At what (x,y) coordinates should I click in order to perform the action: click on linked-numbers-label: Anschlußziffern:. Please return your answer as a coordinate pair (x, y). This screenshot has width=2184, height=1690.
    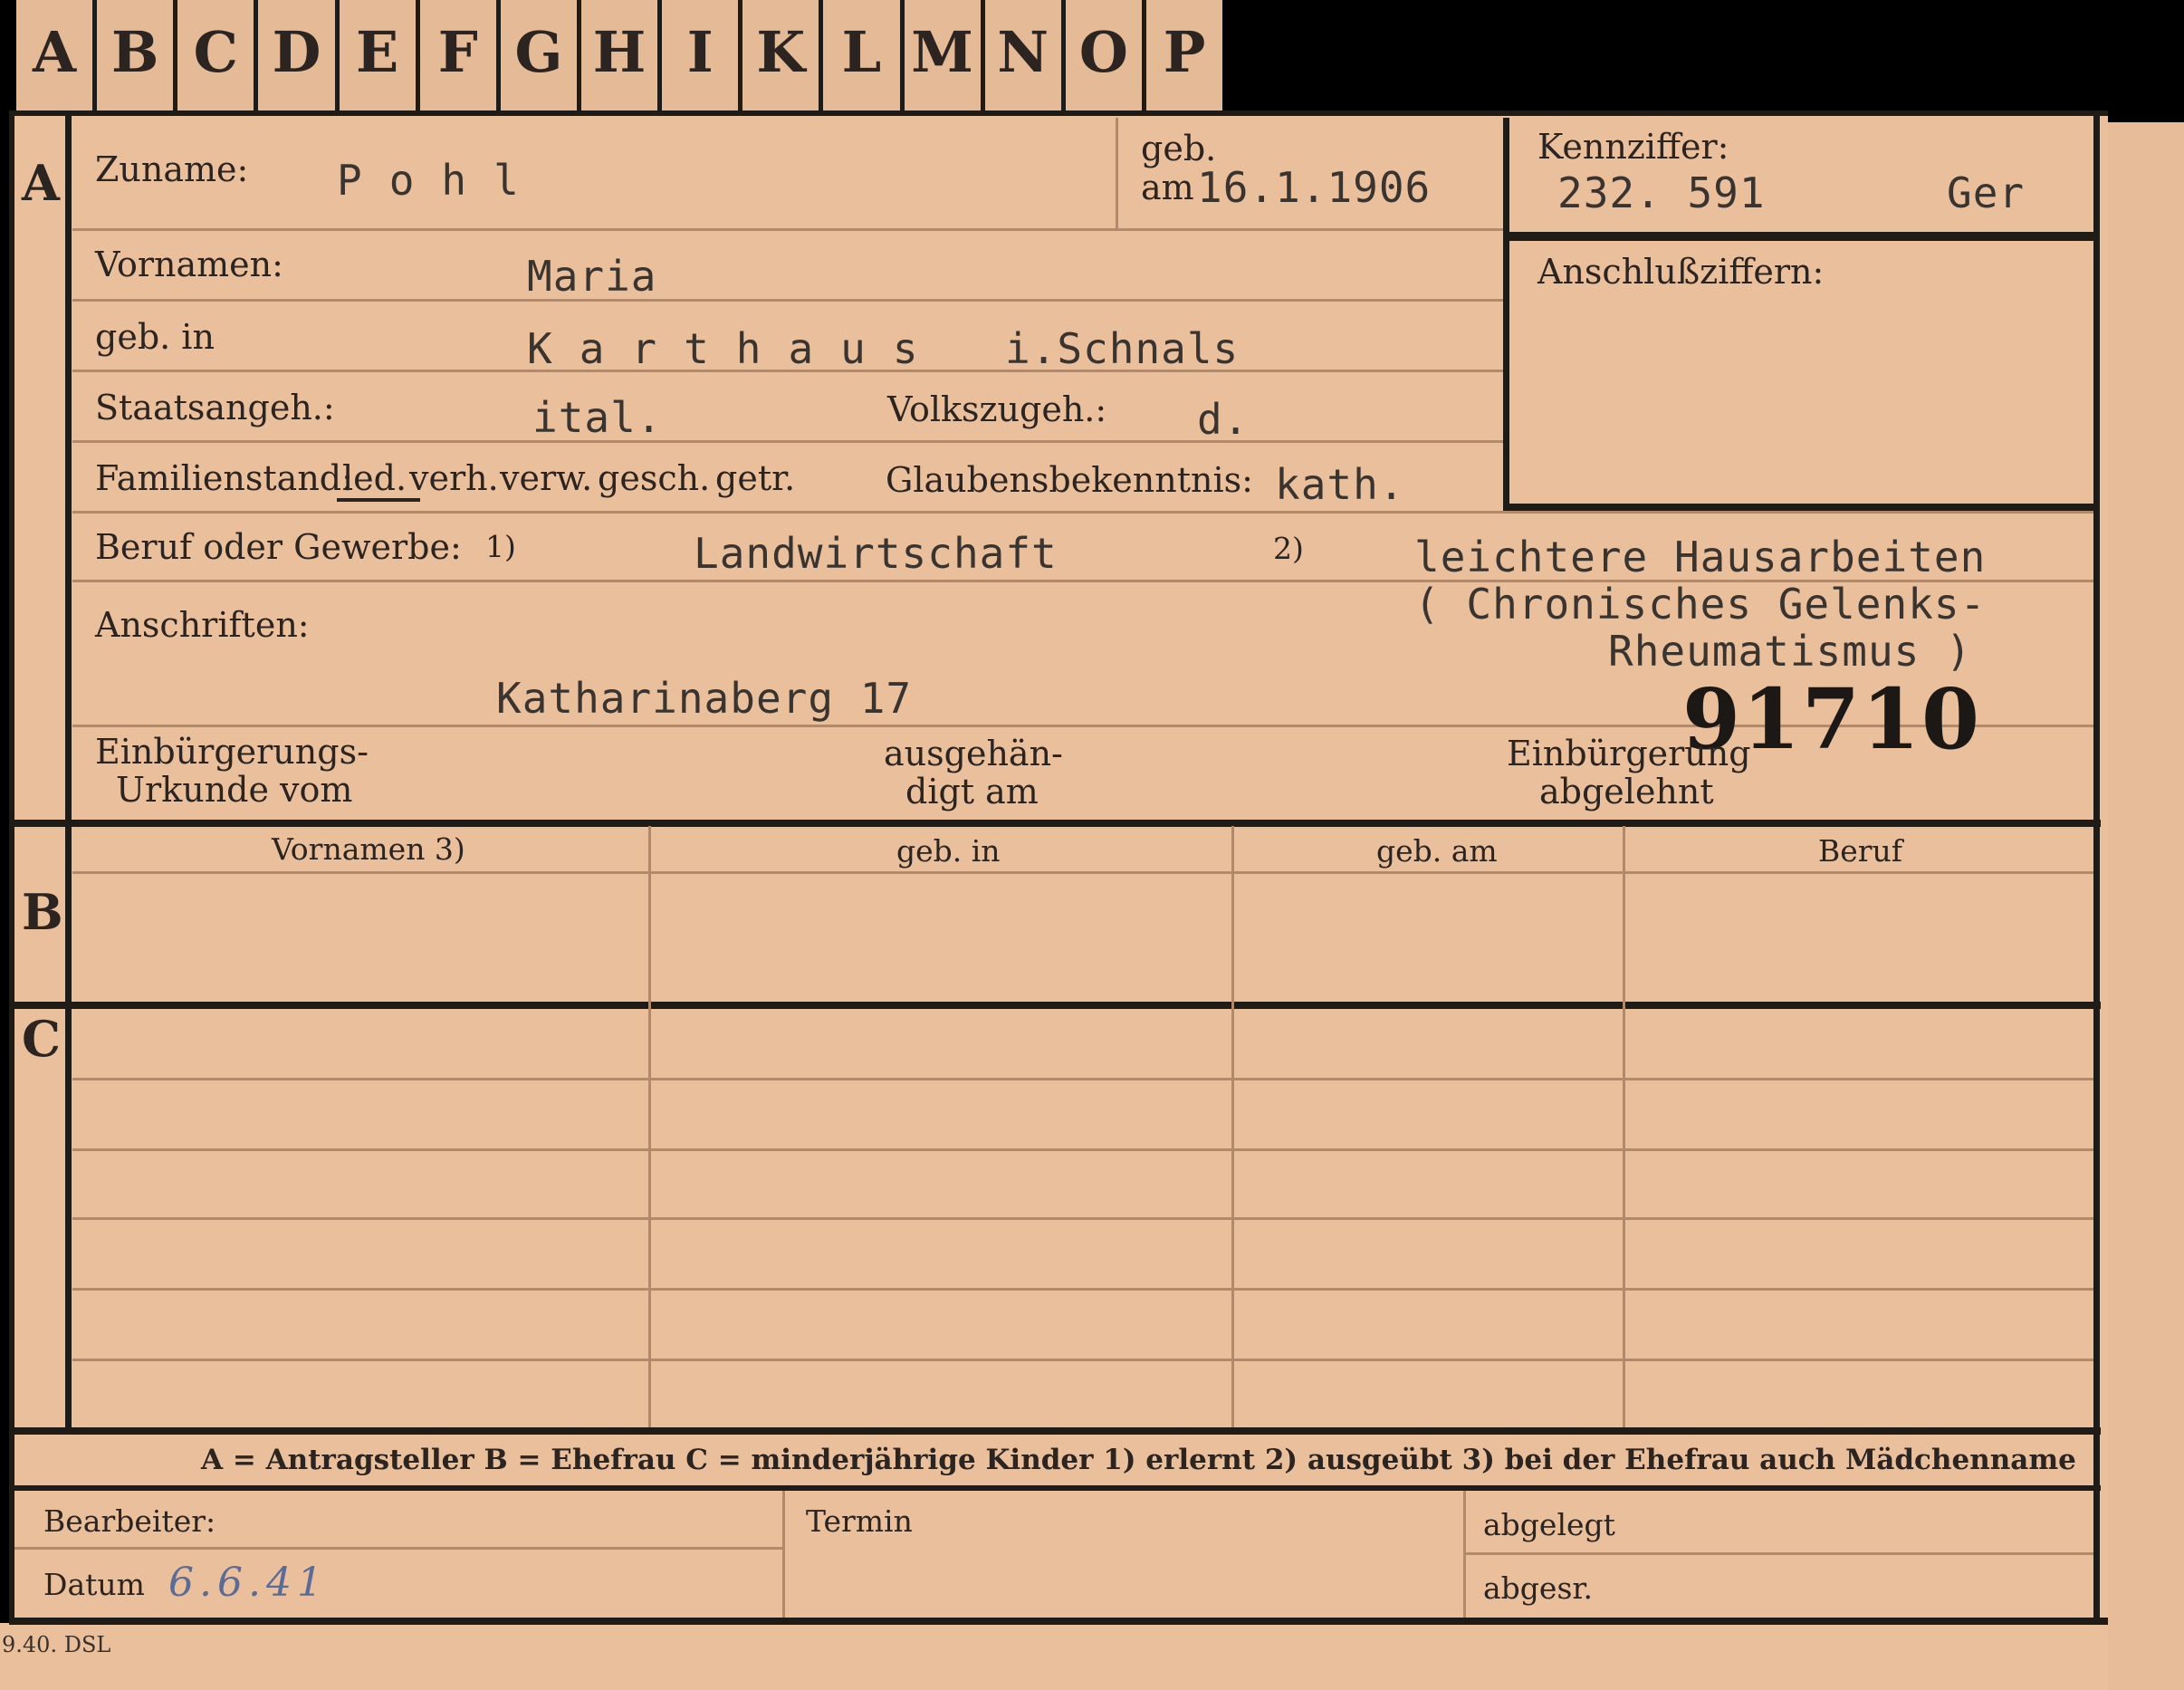
    Looking at the image, I should click on (1681, 272).